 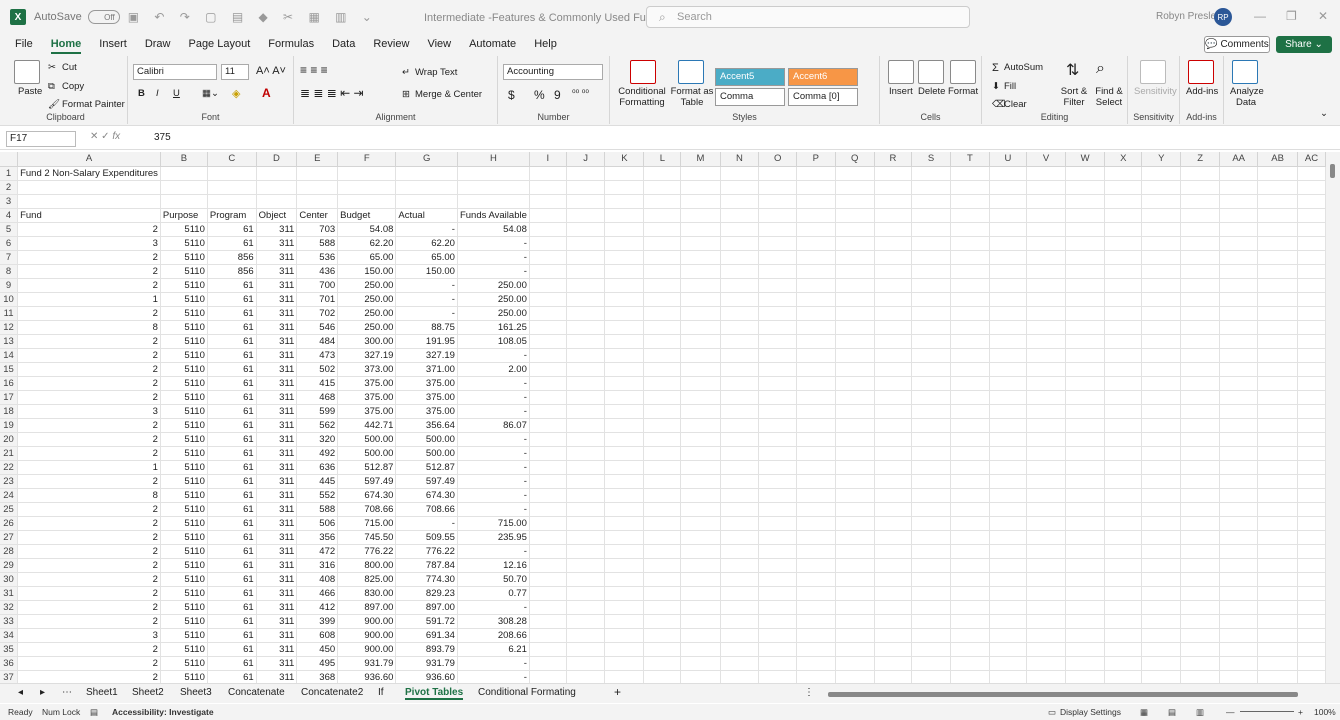 I want to click on row-header: 6, so click(x=9, y=243).